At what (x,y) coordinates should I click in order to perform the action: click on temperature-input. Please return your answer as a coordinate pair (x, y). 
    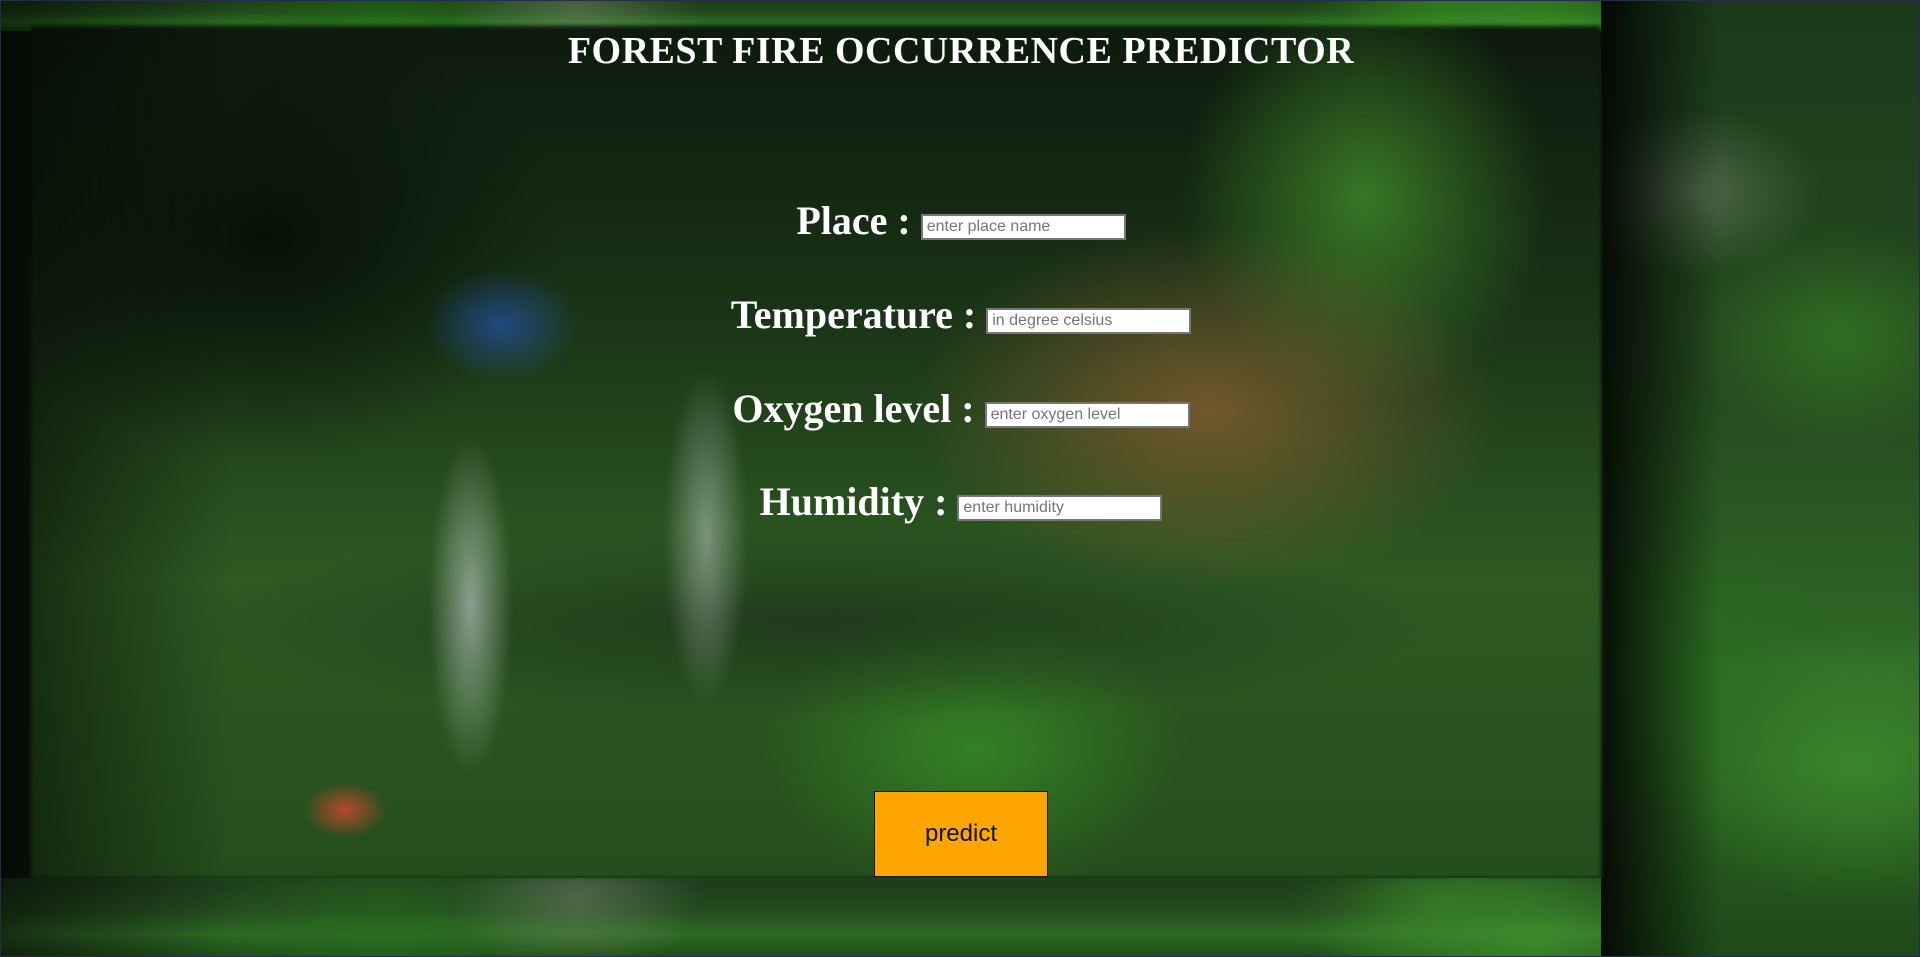
    Looking at the image, I should click on (1089, 320).